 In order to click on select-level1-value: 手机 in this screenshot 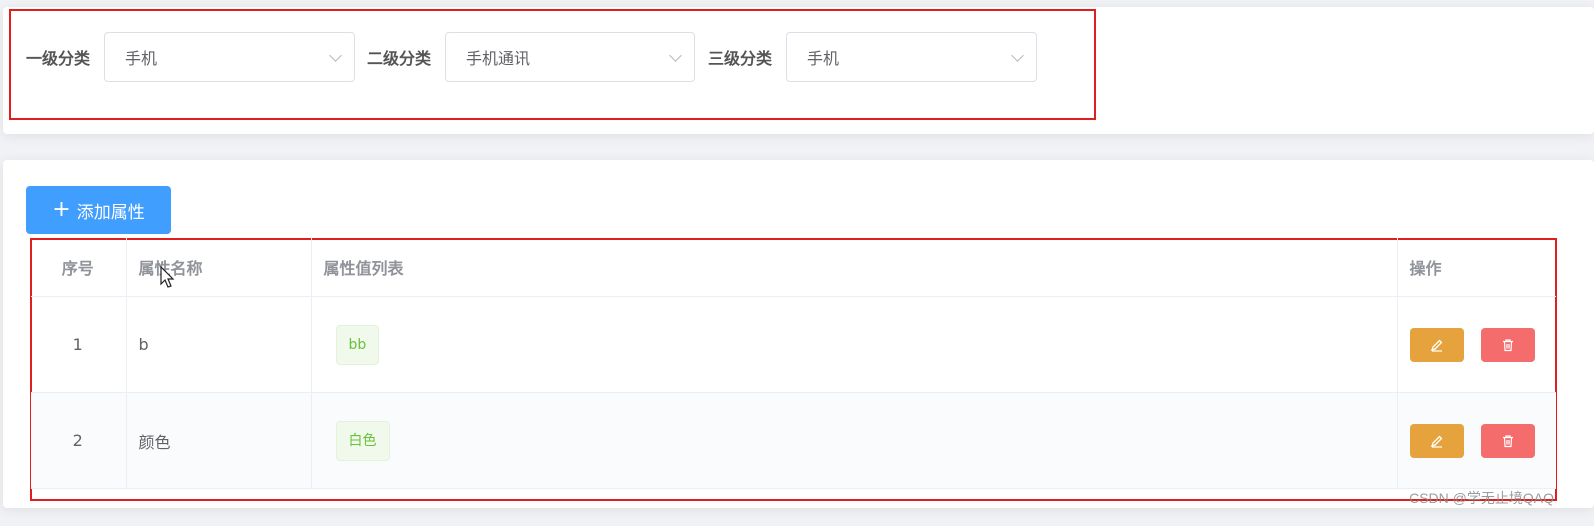, I will do `click(141, 58)`.